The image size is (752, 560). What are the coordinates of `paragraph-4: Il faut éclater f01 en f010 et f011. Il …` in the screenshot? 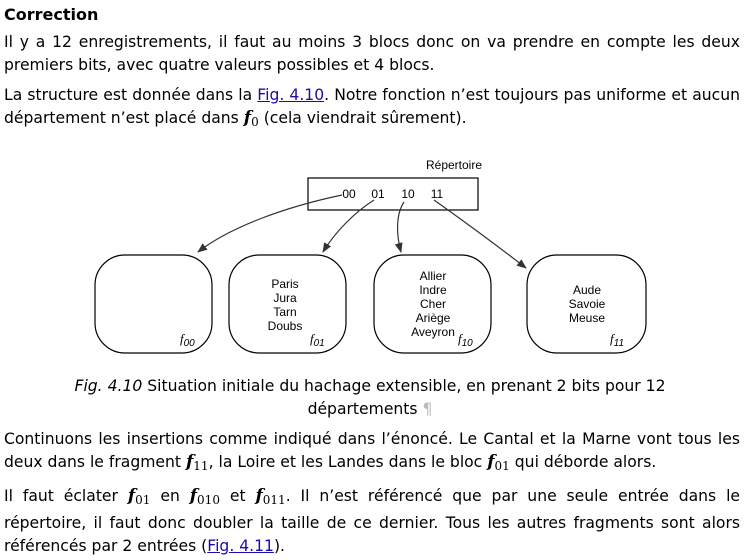 It's located at (372, 521).